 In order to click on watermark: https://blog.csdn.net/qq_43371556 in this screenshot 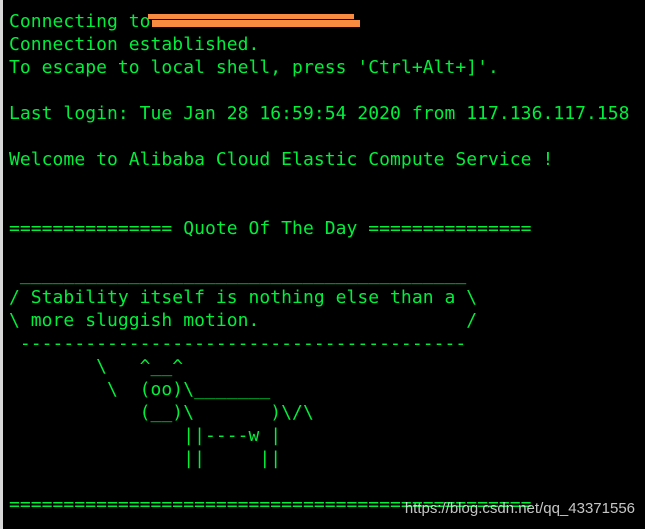, I will do `click(519, 508)`.